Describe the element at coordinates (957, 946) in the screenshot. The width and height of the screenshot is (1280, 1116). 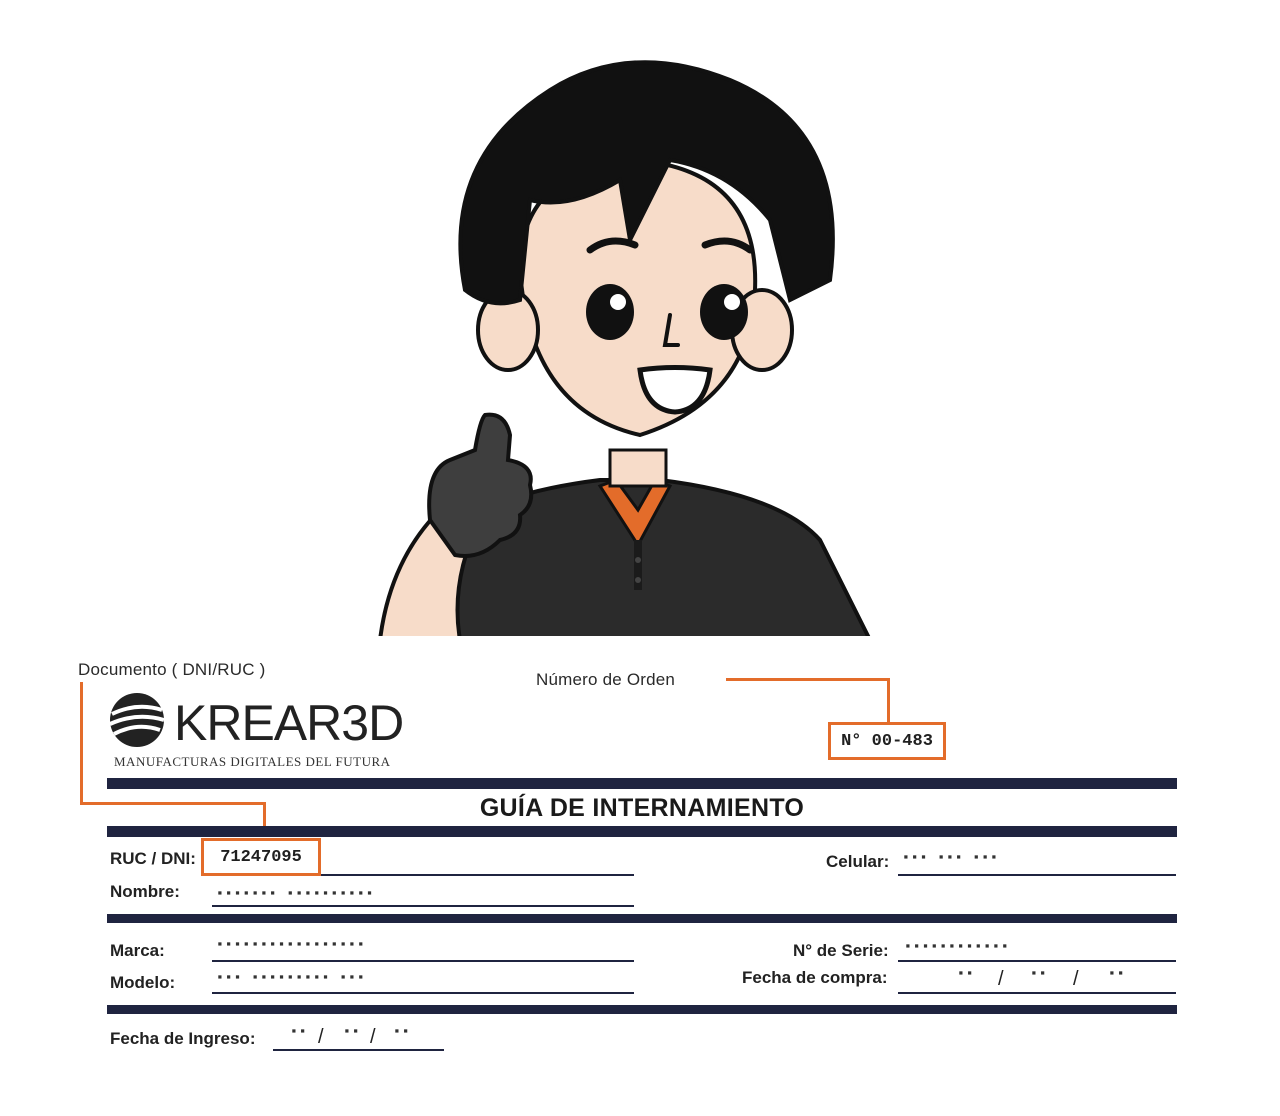
I see `serial-value: ▪▪▪▪▪▪▪▪▪▪▪▪` at that location.